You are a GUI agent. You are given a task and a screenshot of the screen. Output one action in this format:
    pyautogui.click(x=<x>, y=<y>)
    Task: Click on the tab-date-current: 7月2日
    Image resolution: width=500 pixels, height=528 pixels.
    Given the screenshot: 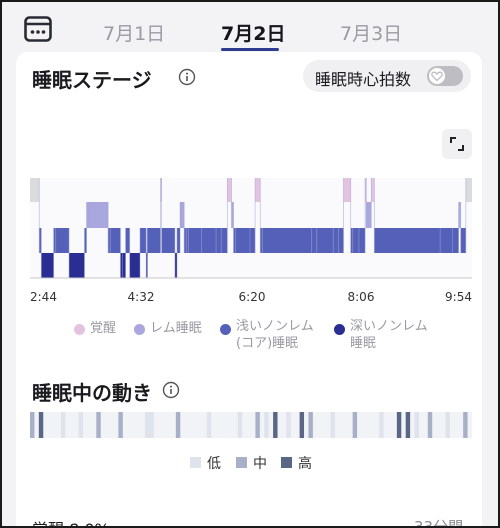 What is the action you would take?
    pyautogui.click(x=253, y=32)
    